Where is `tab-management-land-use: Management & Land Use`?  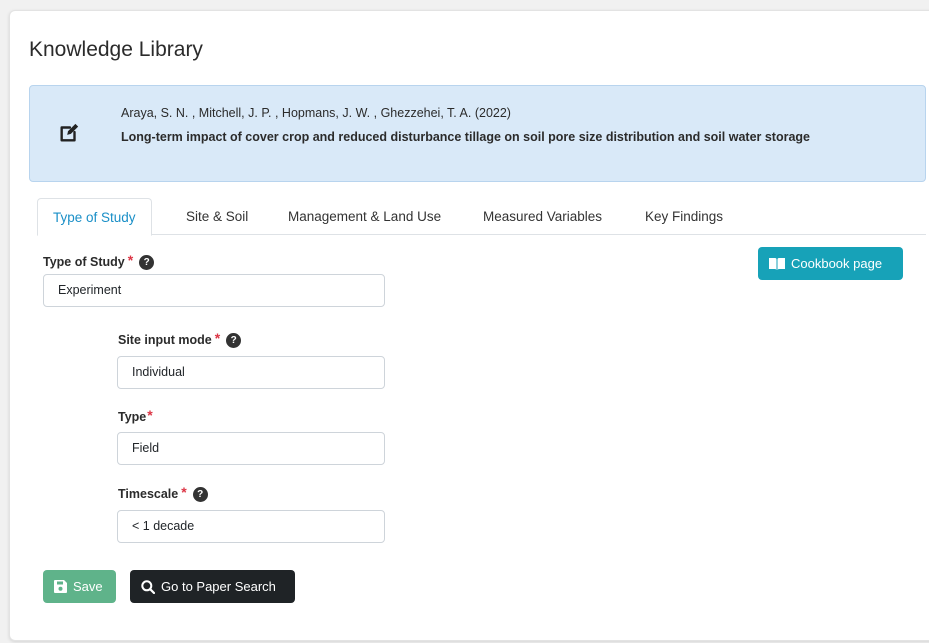 tab-management-land-use: Management & Land Use is located at coordinates (364, 216).